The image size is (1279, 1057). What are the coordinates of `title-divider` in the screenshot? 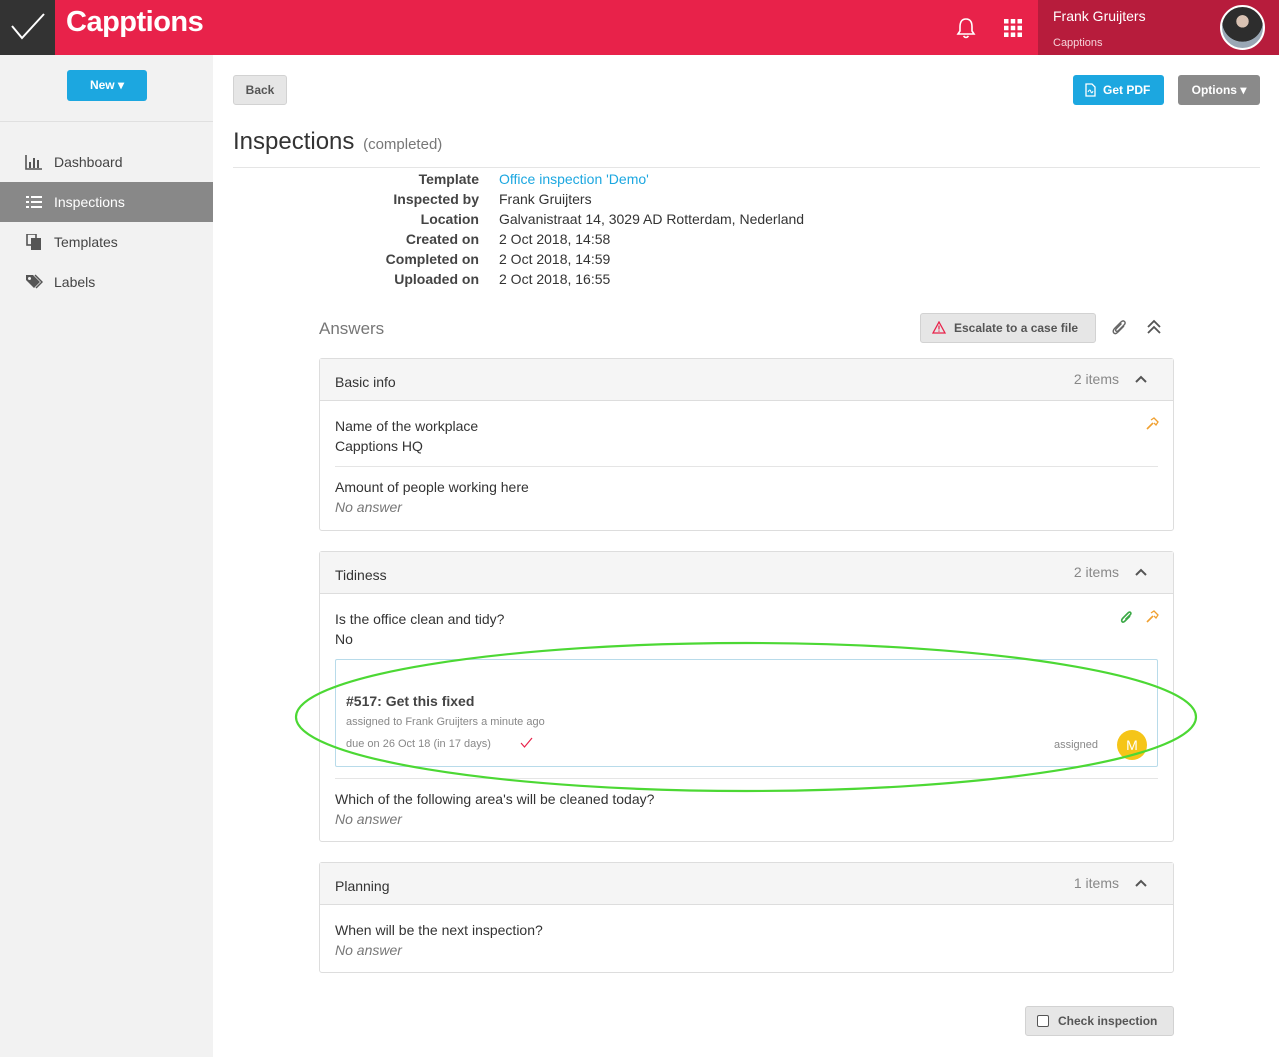 It's located at (746, 167).